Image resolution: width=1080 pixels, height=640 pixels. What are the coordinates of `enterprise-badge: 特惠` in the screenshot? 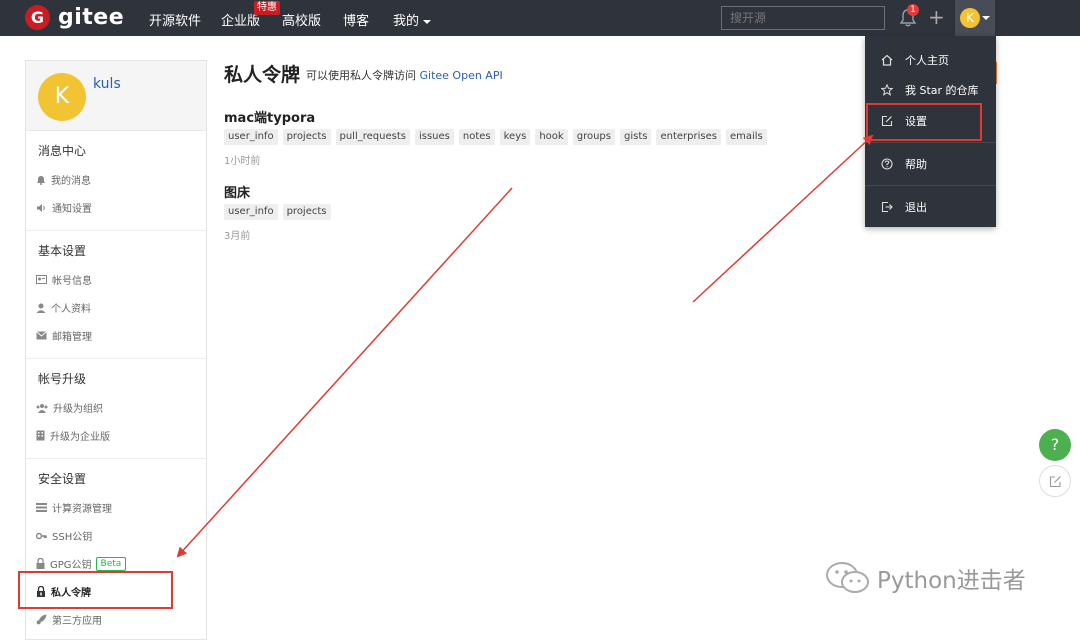 It's located at (267, 8).